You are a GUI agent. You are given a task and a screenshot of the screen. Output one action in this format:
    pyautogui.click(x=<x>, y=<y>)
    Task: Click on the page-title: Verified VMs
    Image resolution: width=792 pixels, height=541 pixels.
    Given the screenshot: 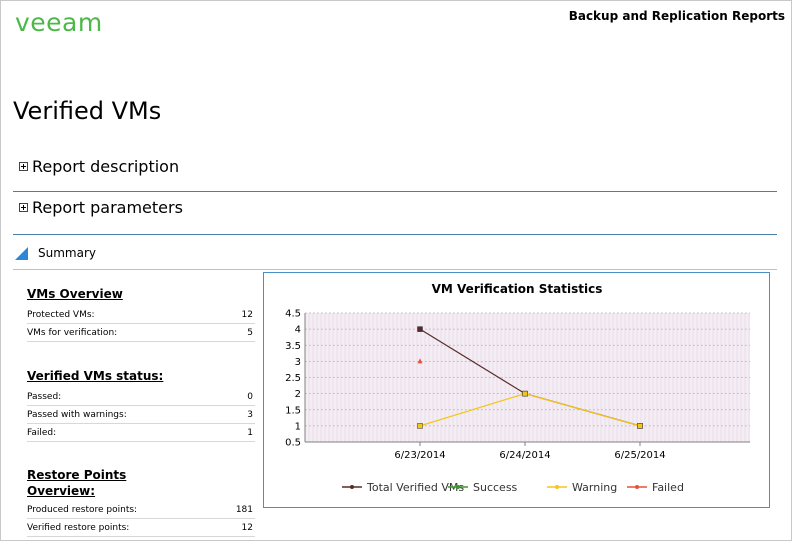 What is the action you would take?
    pyautogui.click(x=87, y=111)
    